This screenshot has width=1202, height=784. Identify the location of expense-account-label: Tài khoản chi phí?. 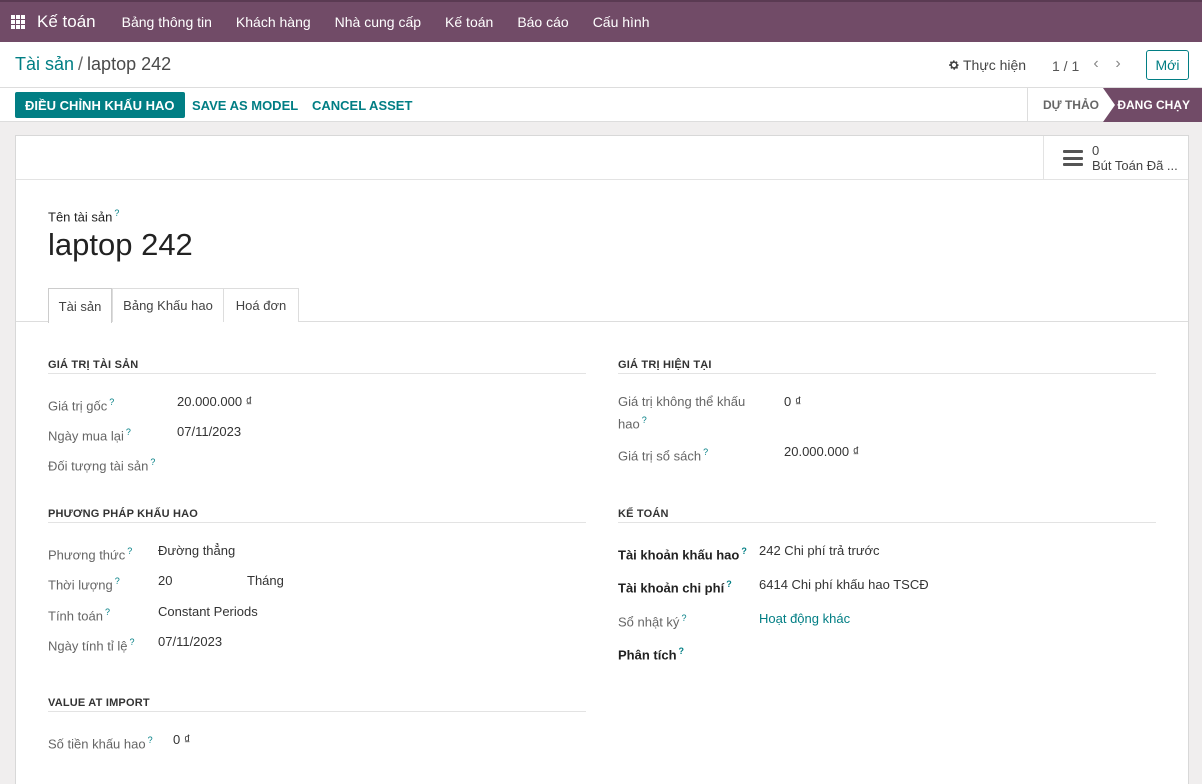
(675, 587).